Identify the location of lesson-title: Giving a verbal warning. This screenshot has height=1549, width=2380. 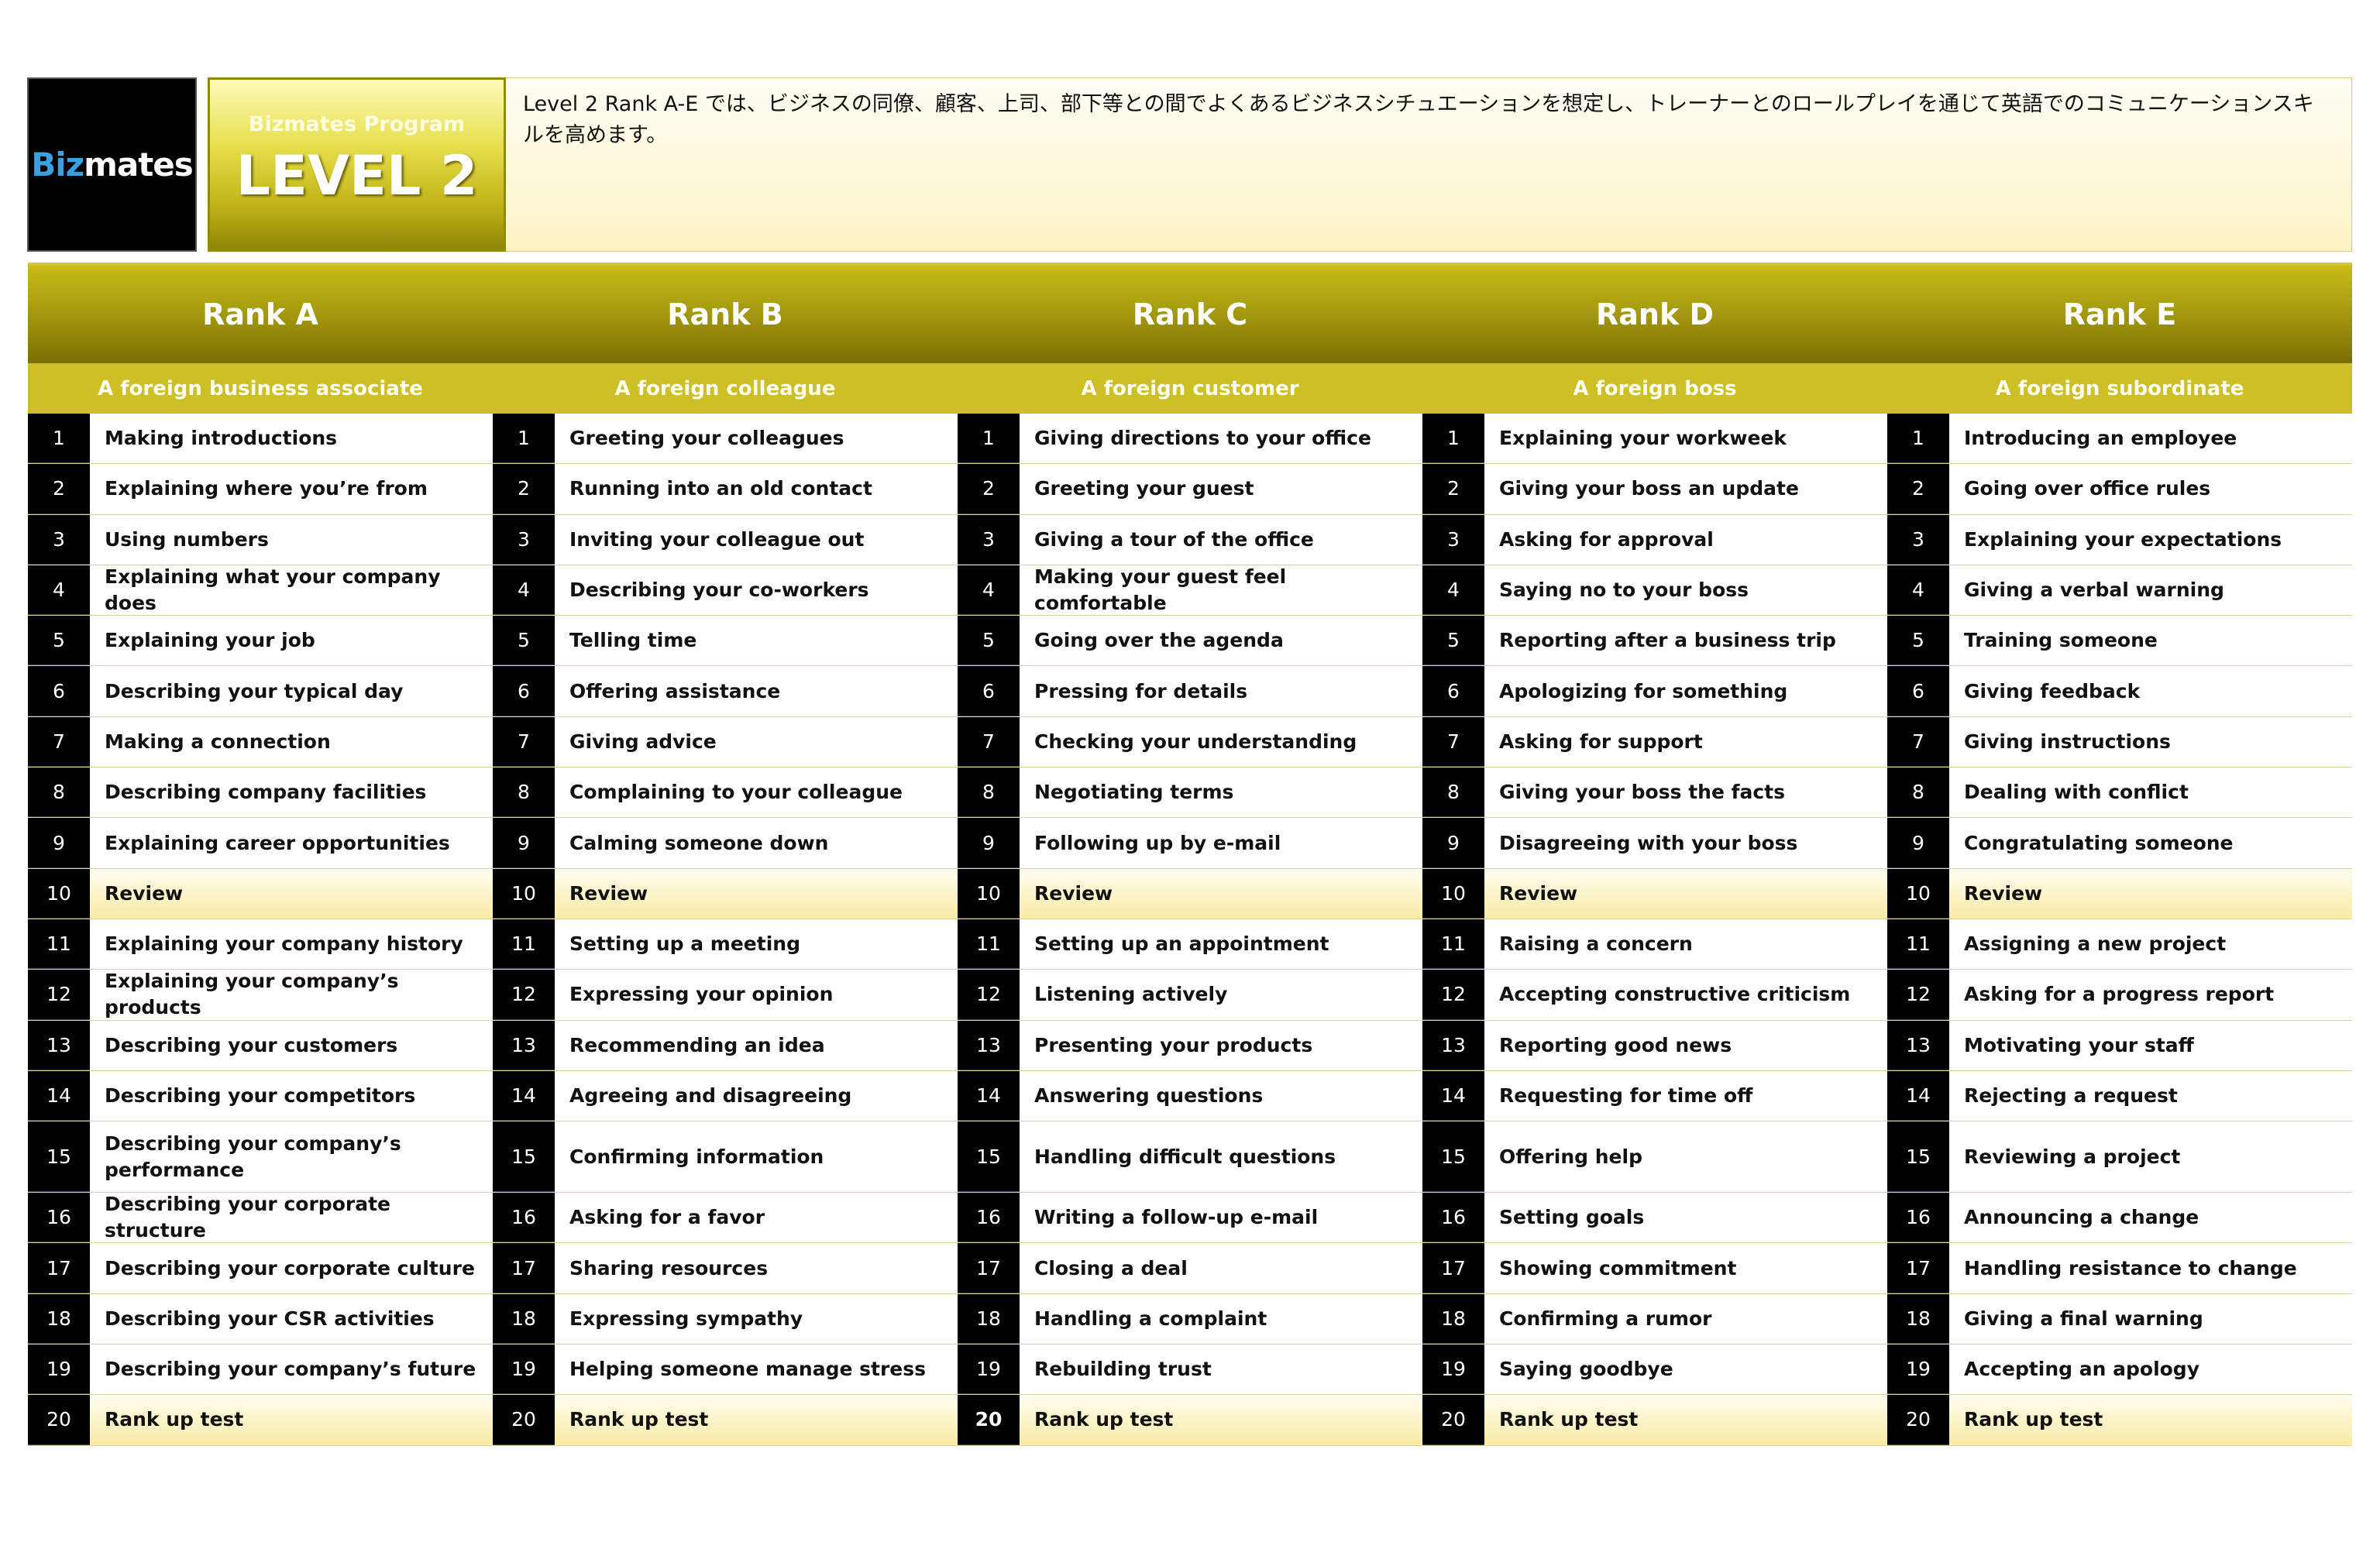
(2150, 590).